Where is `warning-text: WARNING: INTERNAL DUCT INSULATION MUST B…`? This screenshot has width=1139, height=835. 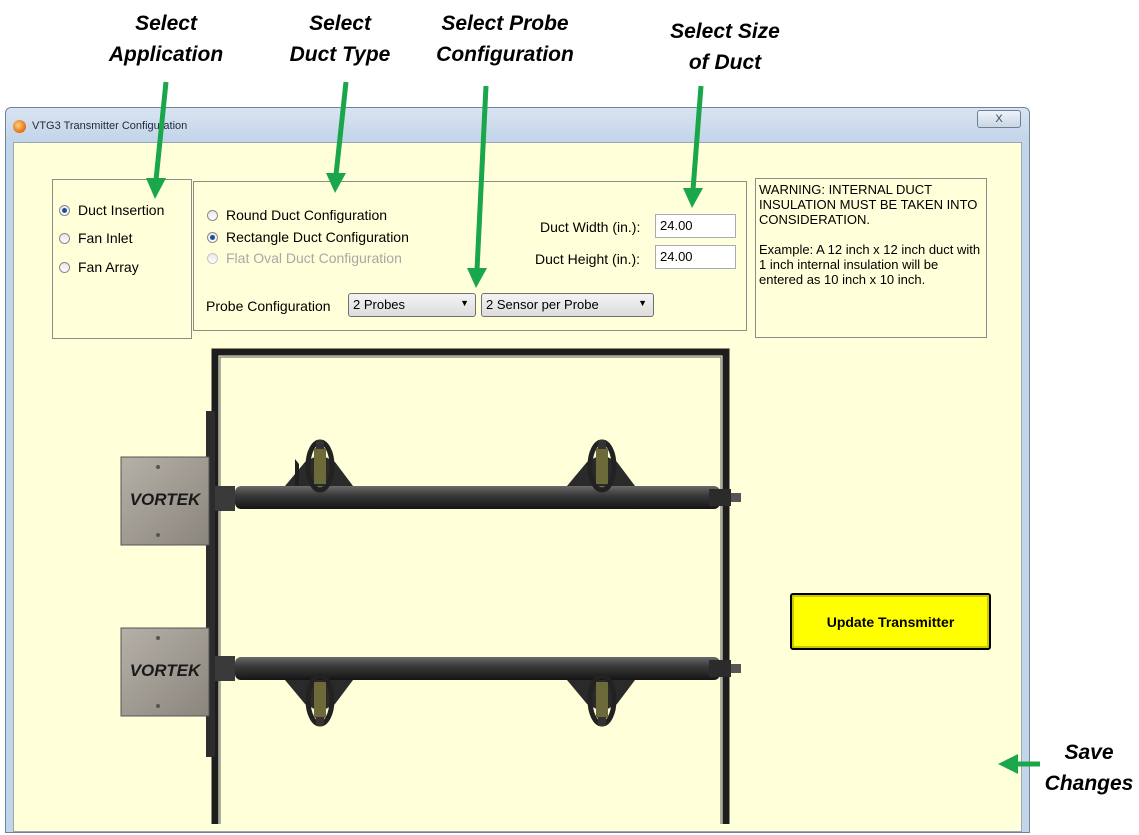
warning-text: WARNING: INTERNAL DUCT INSULATION MUST B… is located at coordinates (868, 204).